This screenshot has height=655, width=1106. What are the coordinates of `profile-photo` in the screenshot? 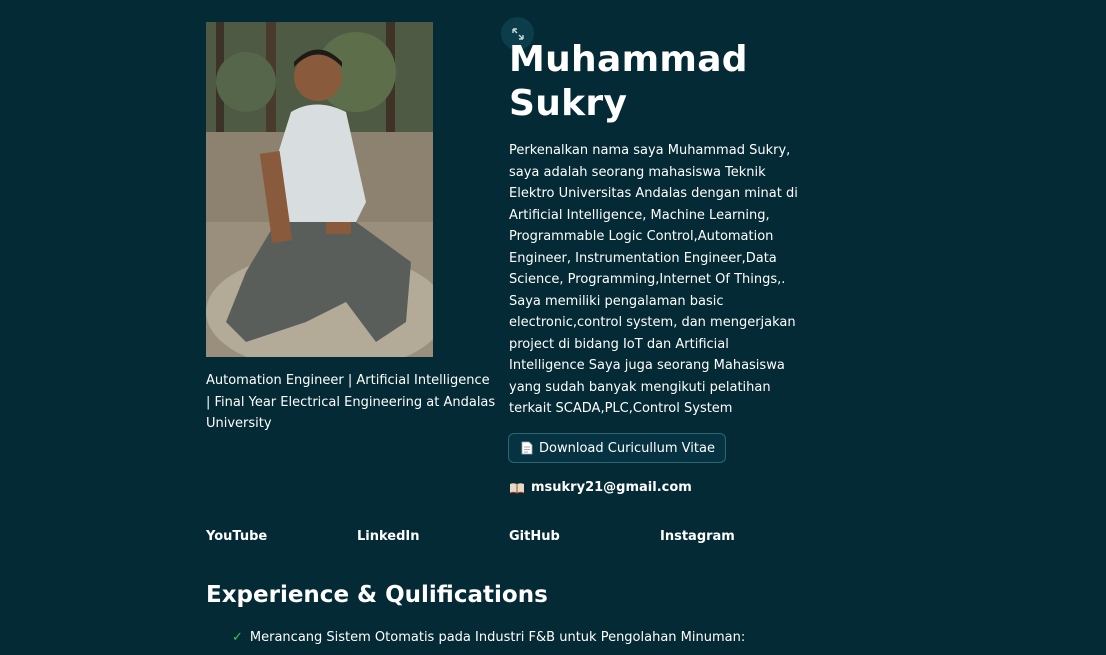 It's located at (319, 189).